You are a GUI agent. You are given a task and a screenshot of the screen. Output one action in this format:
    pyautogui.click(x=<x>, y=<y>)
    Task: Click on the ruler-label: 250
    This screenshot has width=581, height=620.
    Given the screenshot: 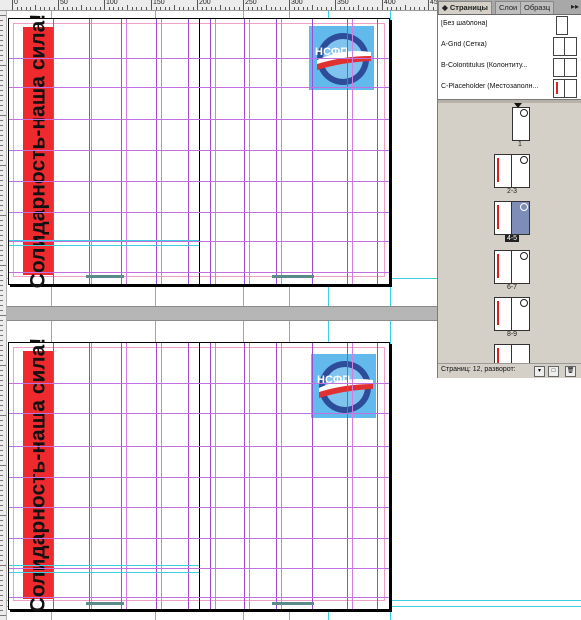 What is the action you would take?
    pyautogui.click(x=251, y=3)
    